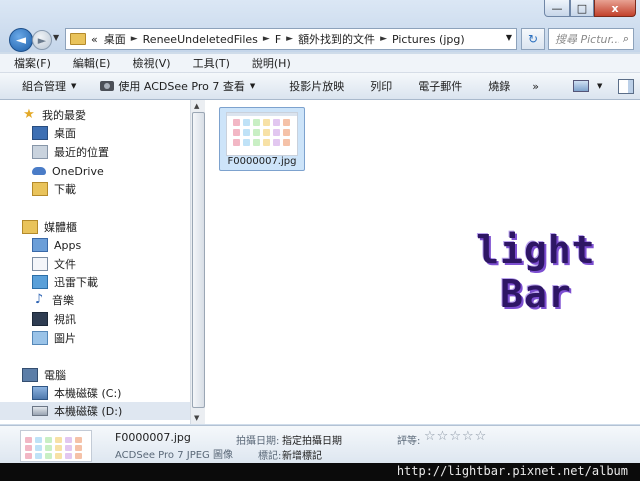  I want to click on search-icon: ⌕, so click(626, 39).